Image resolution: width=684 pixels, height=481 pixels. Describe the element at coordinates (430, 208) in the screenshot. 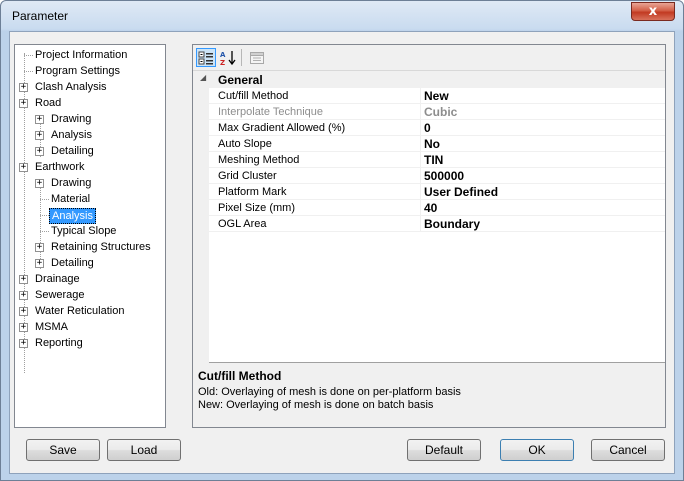

I see `property-value: 40` at that location.